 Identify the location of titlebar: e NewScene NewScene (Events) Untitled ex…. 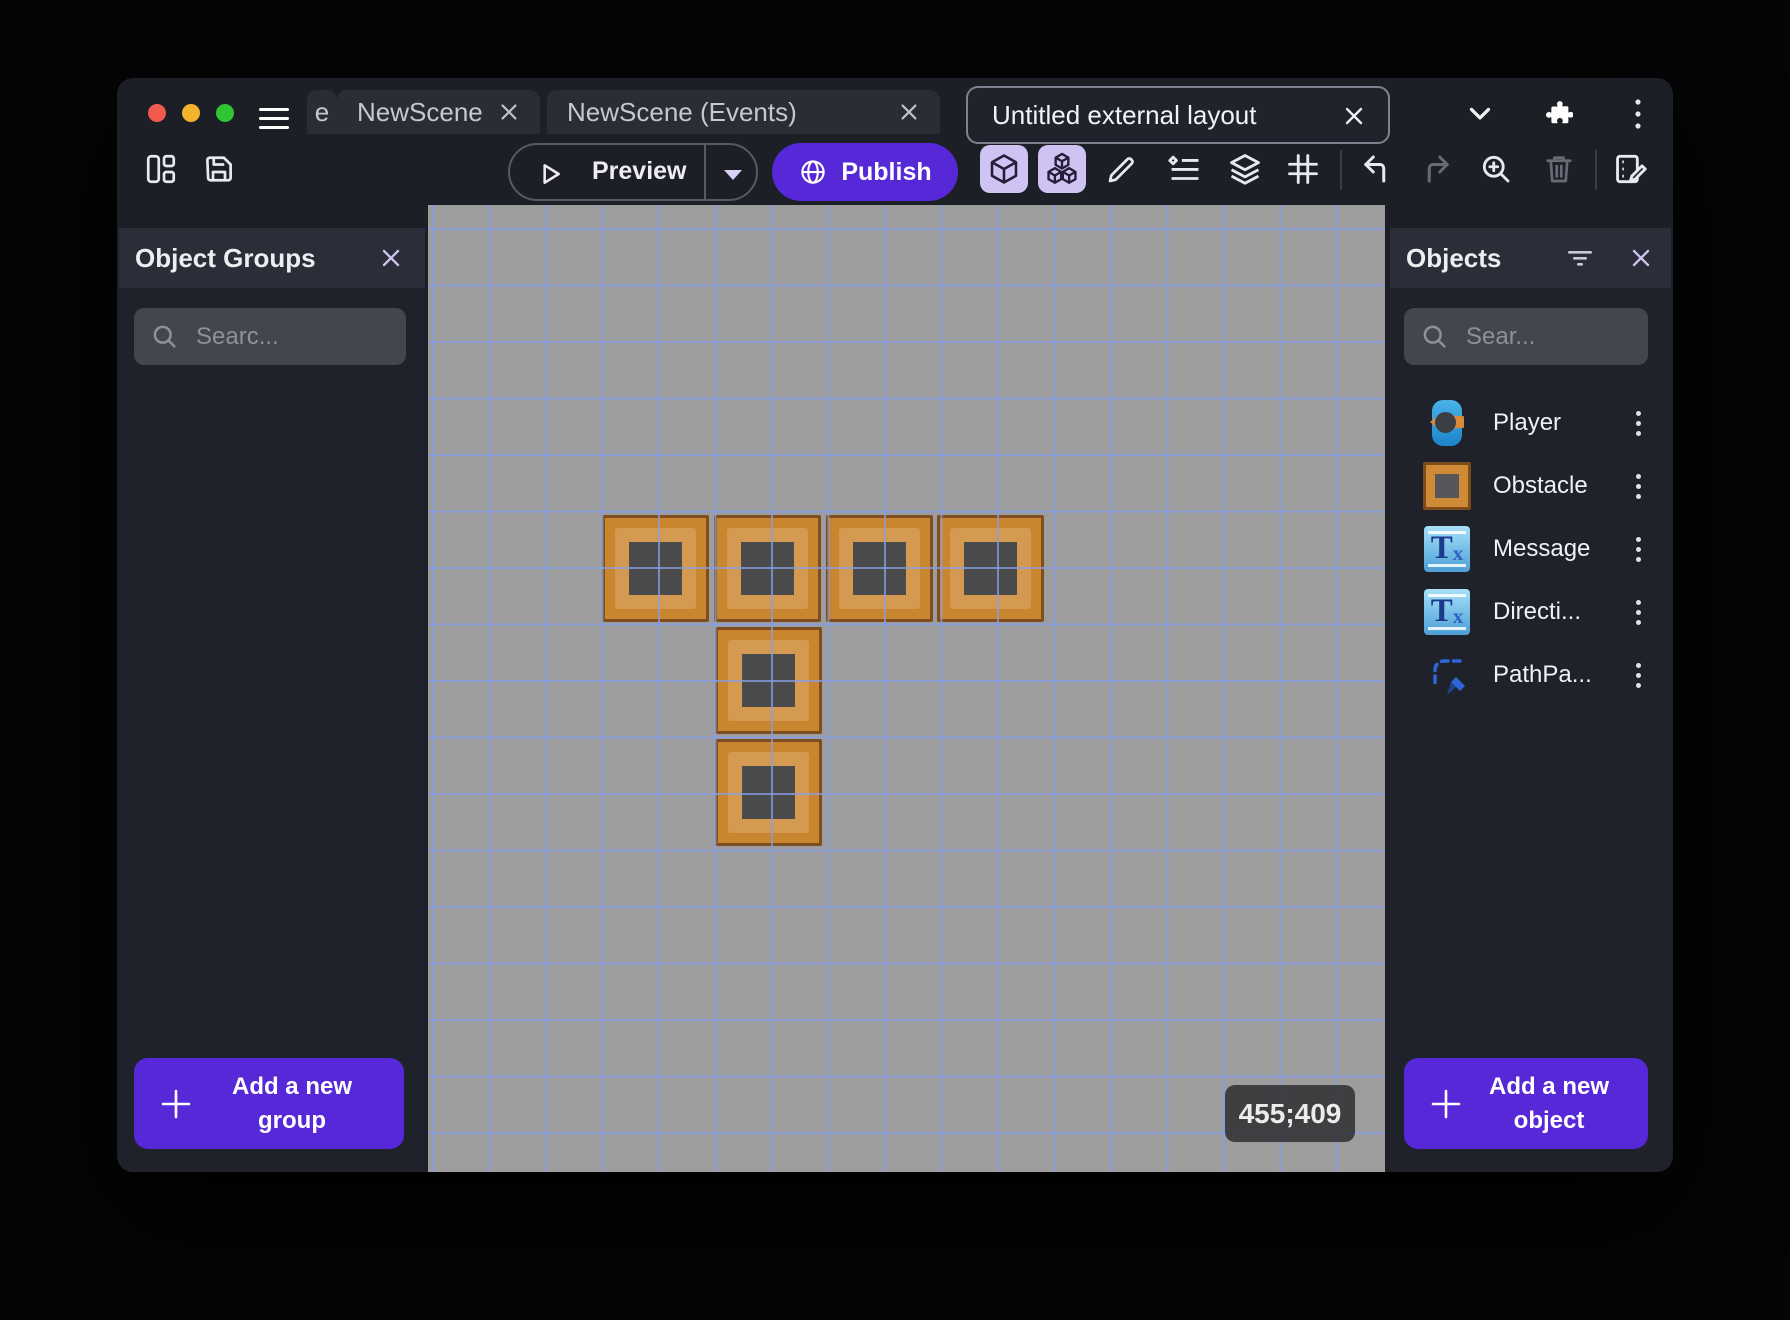
(895, 111).